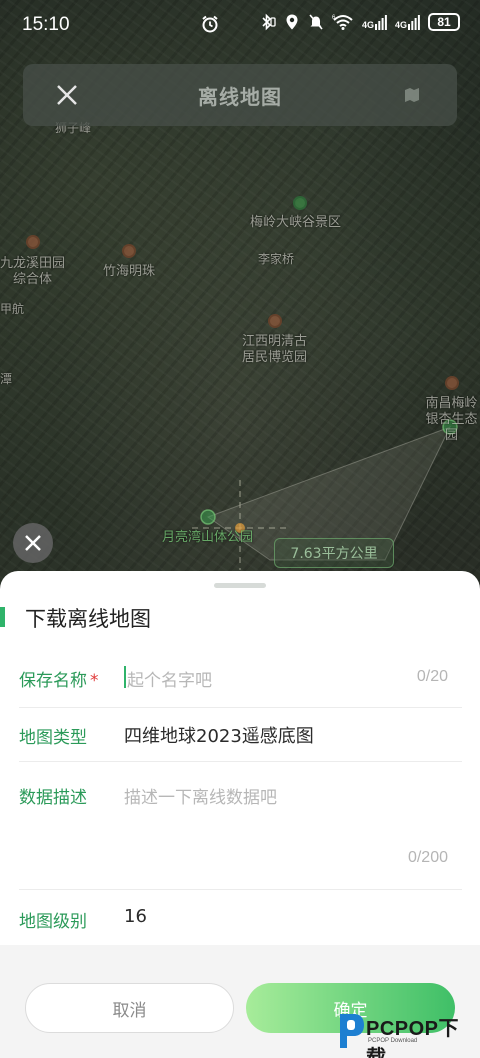 The width and height of the screenshot is (480, 1058). Describe the element at coordinates (316, 22) in the screenshot. I see `mute-icon` at that location.